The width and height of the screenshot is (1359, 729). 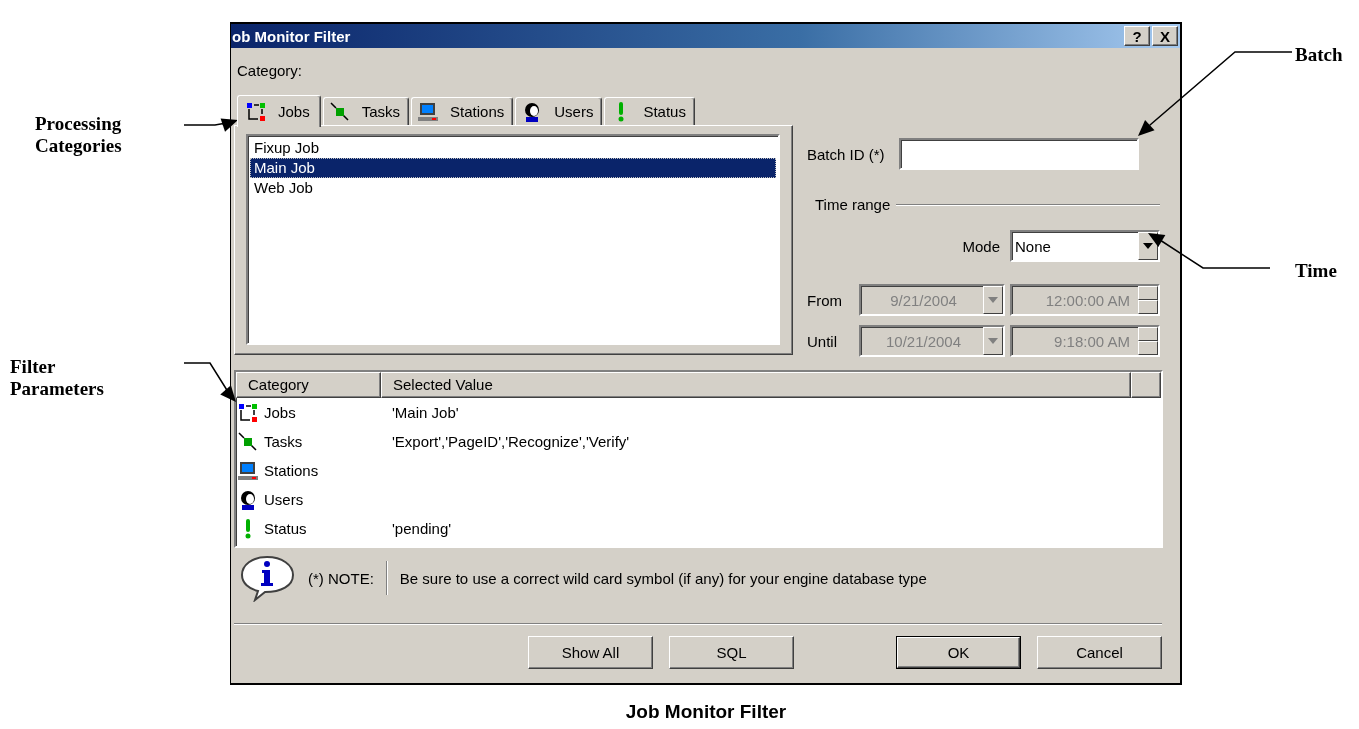 I want to click on figure-caption: Job Monitor Filter, so click(x=706, y=712).